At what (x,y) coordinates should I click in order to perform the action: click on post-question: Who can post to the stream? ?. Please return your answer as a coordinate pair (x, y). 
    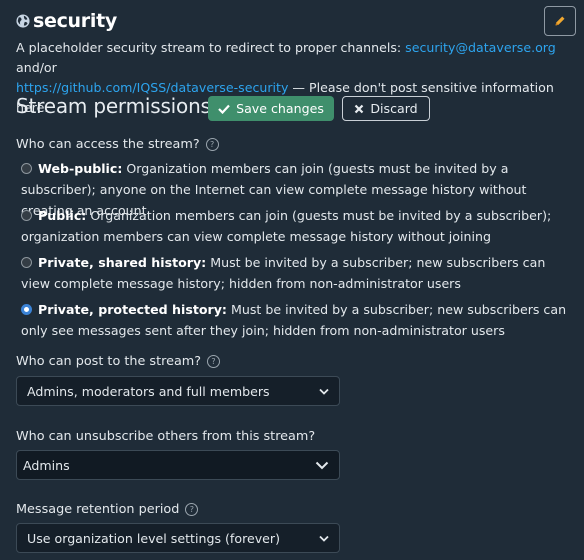
    Looking at the image, I should click on (118, 361).